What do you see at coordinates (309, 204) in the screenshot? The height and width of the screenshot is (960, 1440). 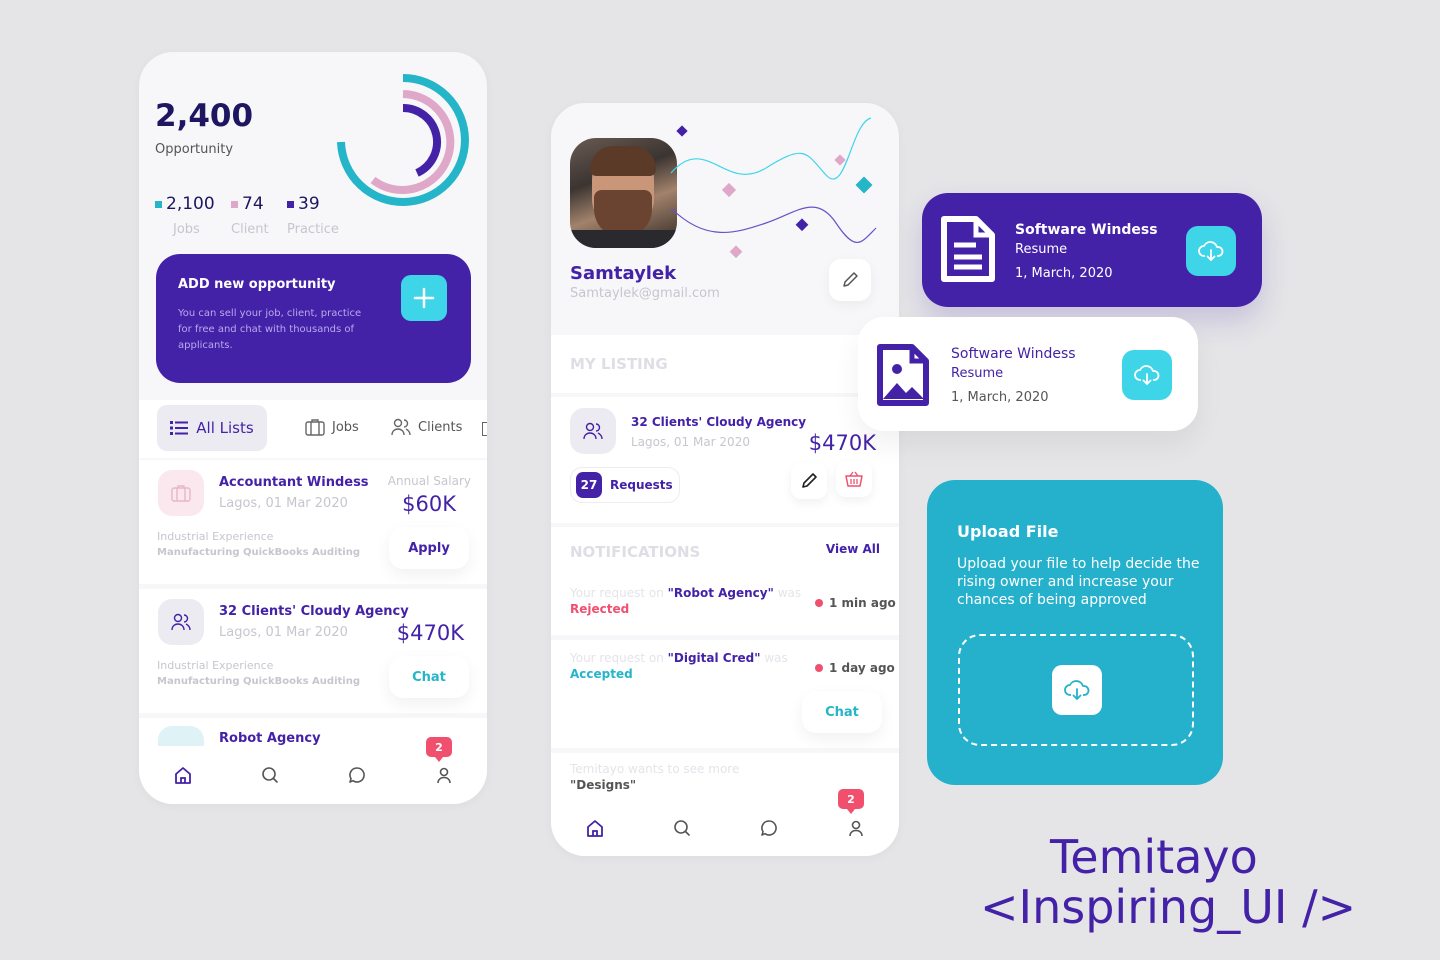 I see `stat-value: 39` at bounding box center [309, 204].